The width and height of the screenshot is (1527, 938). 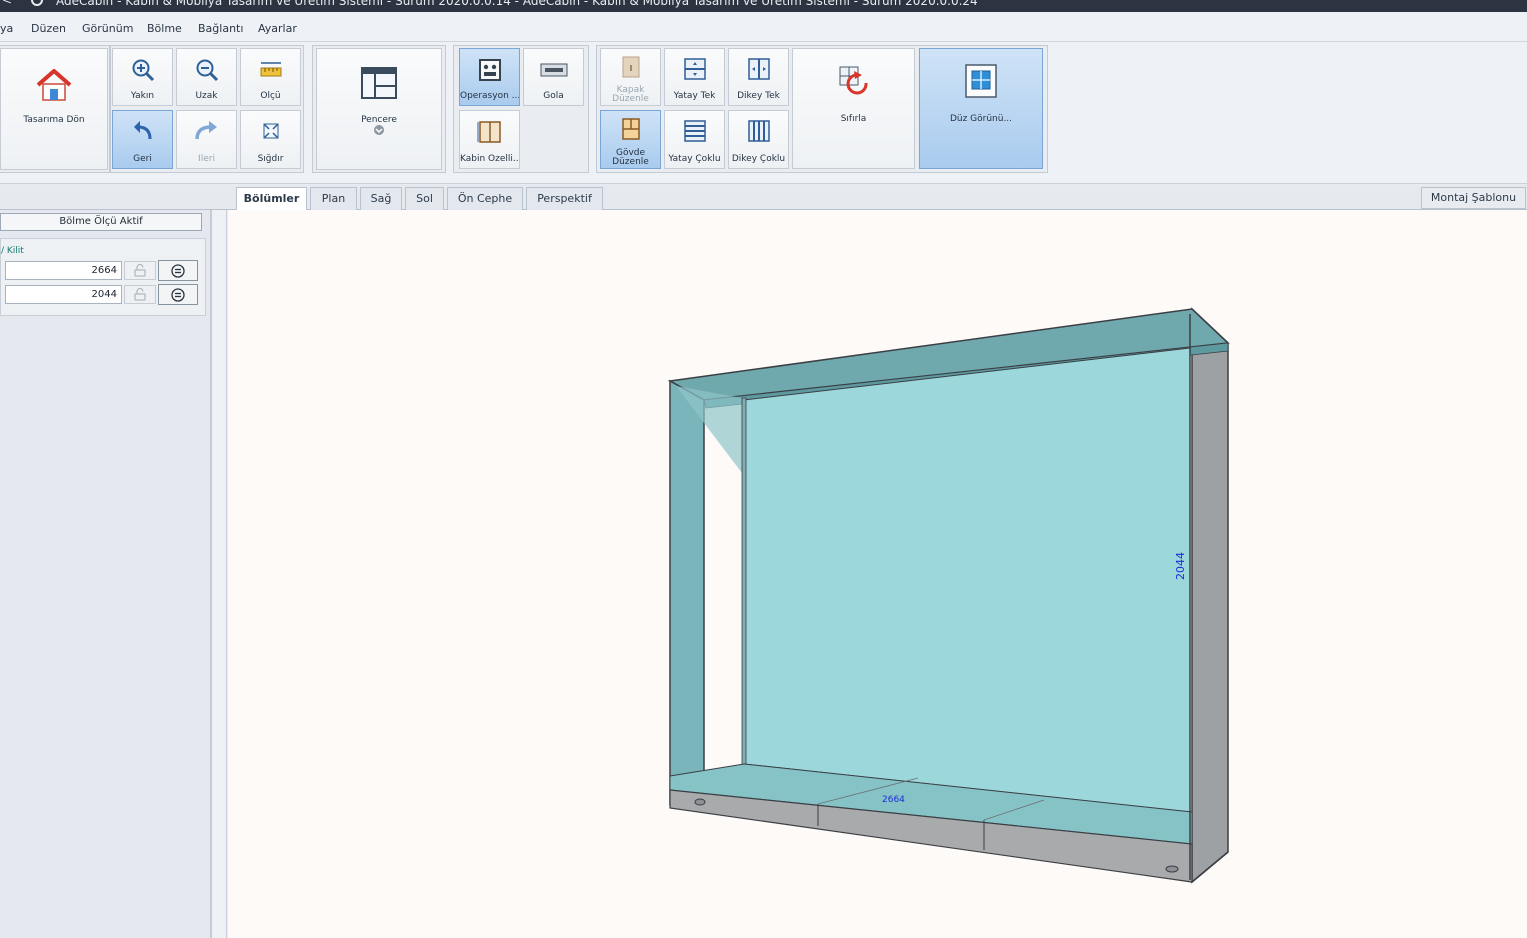 I want to click on window-layout-icon, so click(x=379, y=83).